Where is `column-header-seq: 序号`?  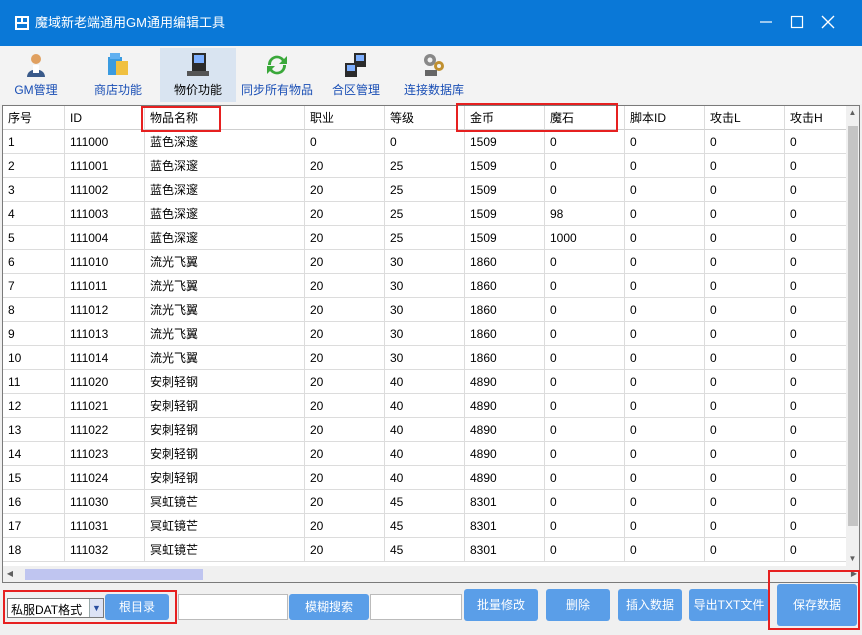 column-header-seq: 序号 is located at coordinates (34, 118).